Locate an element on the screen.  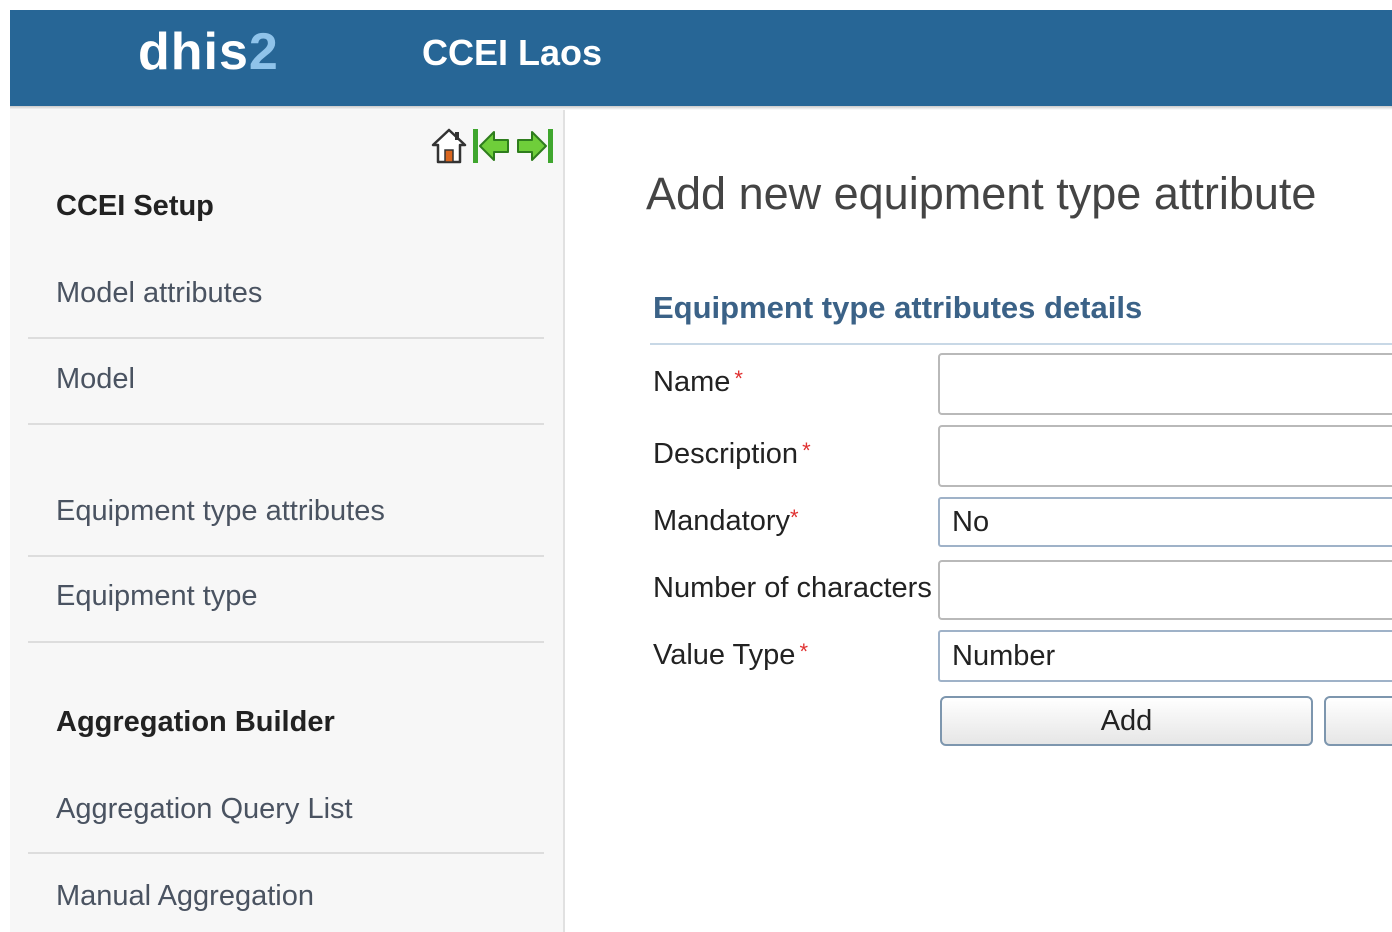
mandatory-label: Mandatory* is located at coordinates (726, 521).